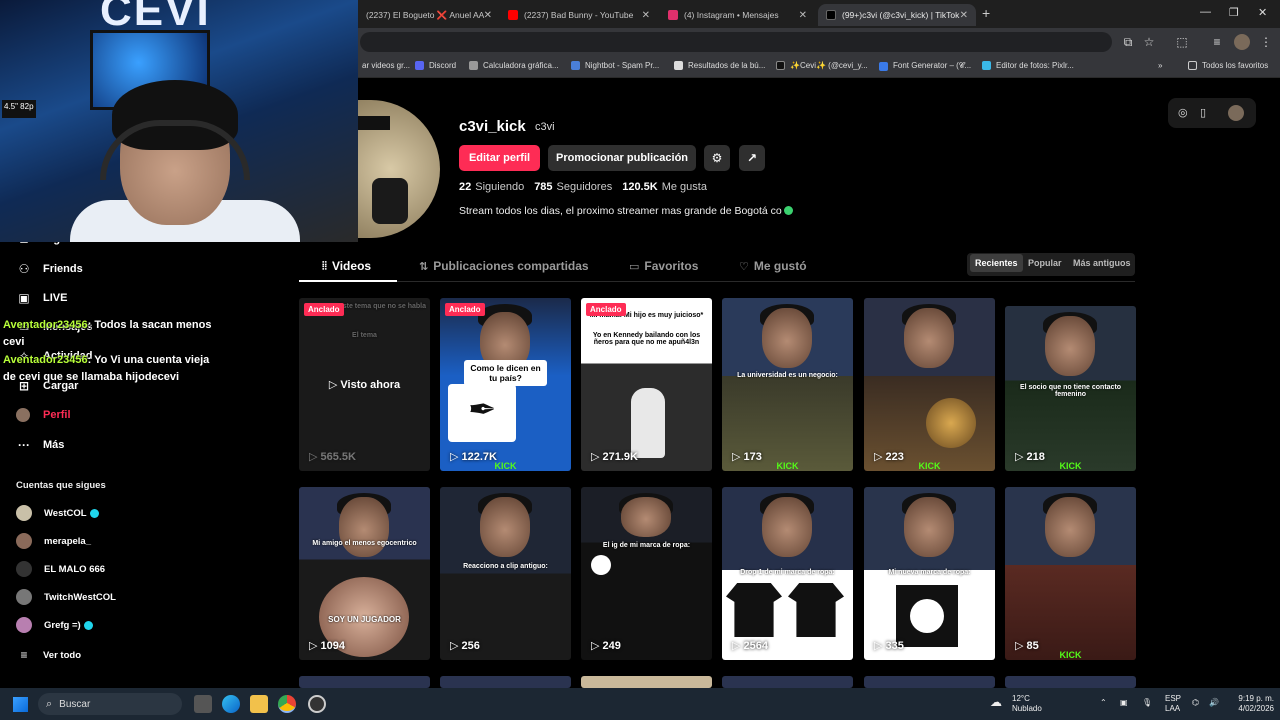 This screenshot has width=1280, height=720. I want to click on browser-tab: (2237) Bad Bunny - YouTube ✕, so click(579, 15).